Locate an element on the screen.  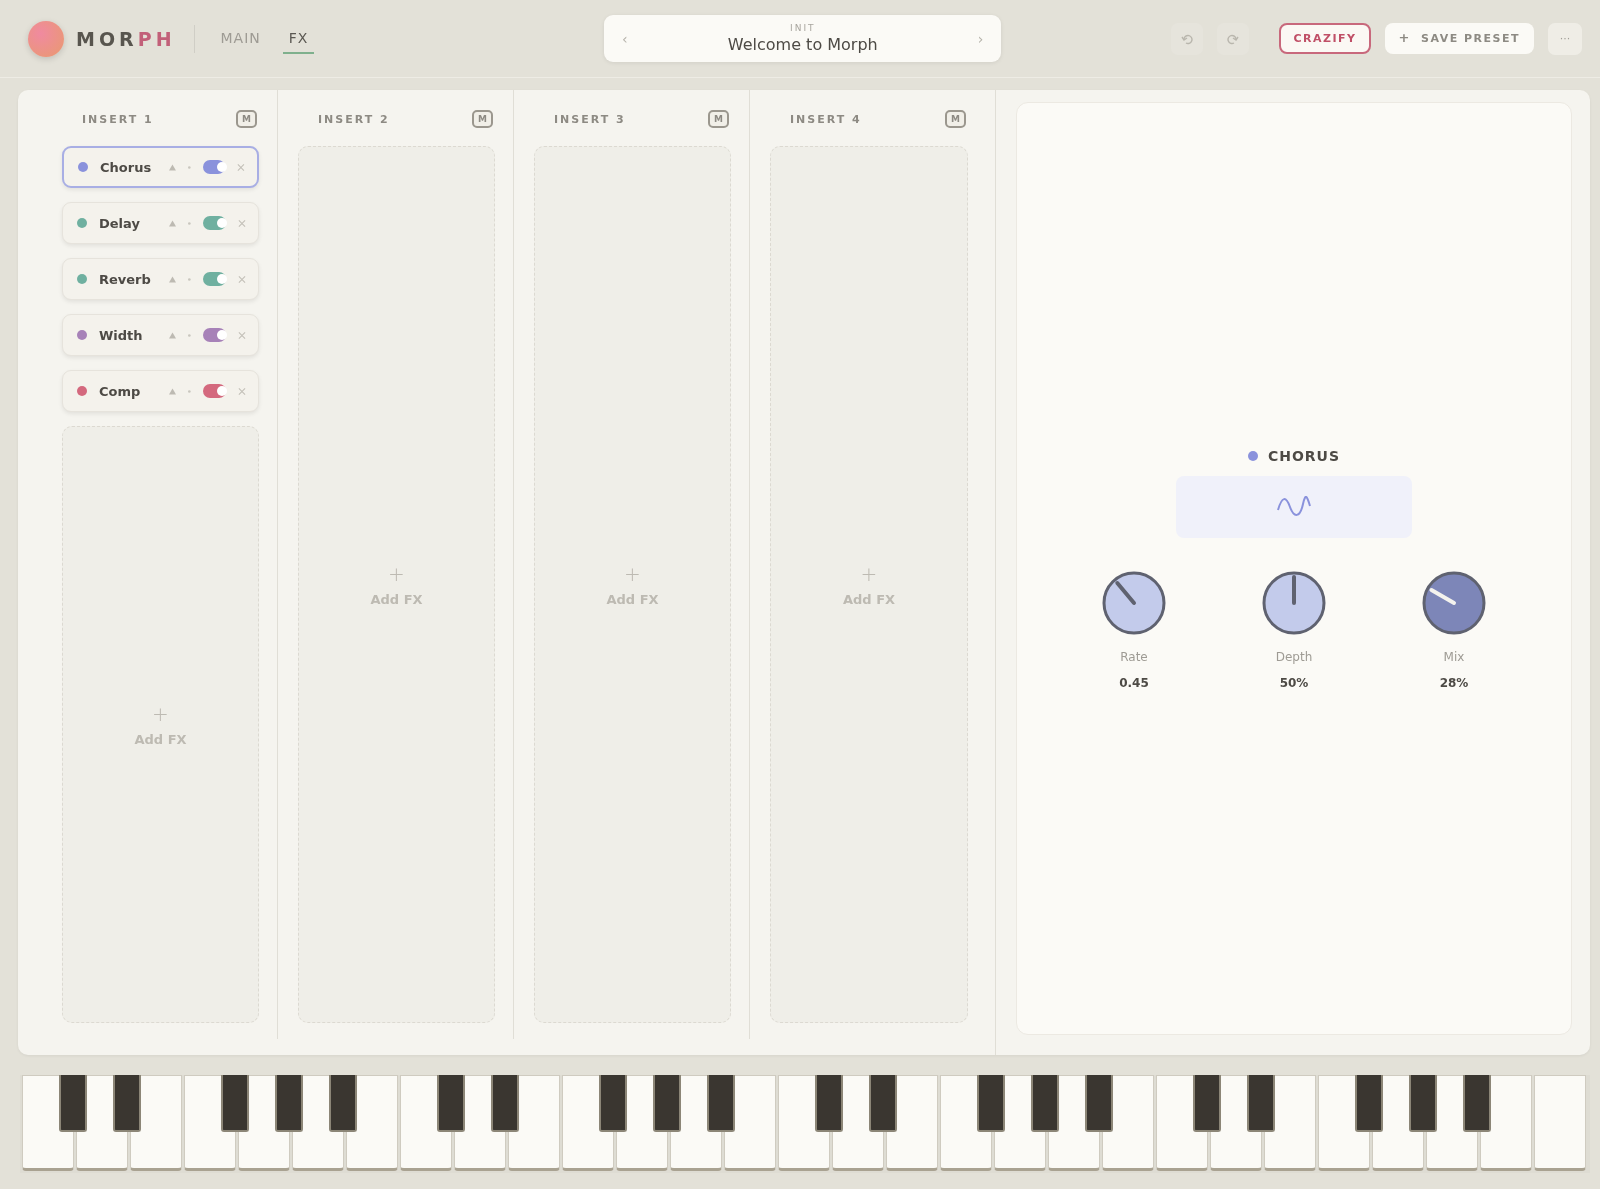
effect-name: Chorus is located at coordinates (126, 167).